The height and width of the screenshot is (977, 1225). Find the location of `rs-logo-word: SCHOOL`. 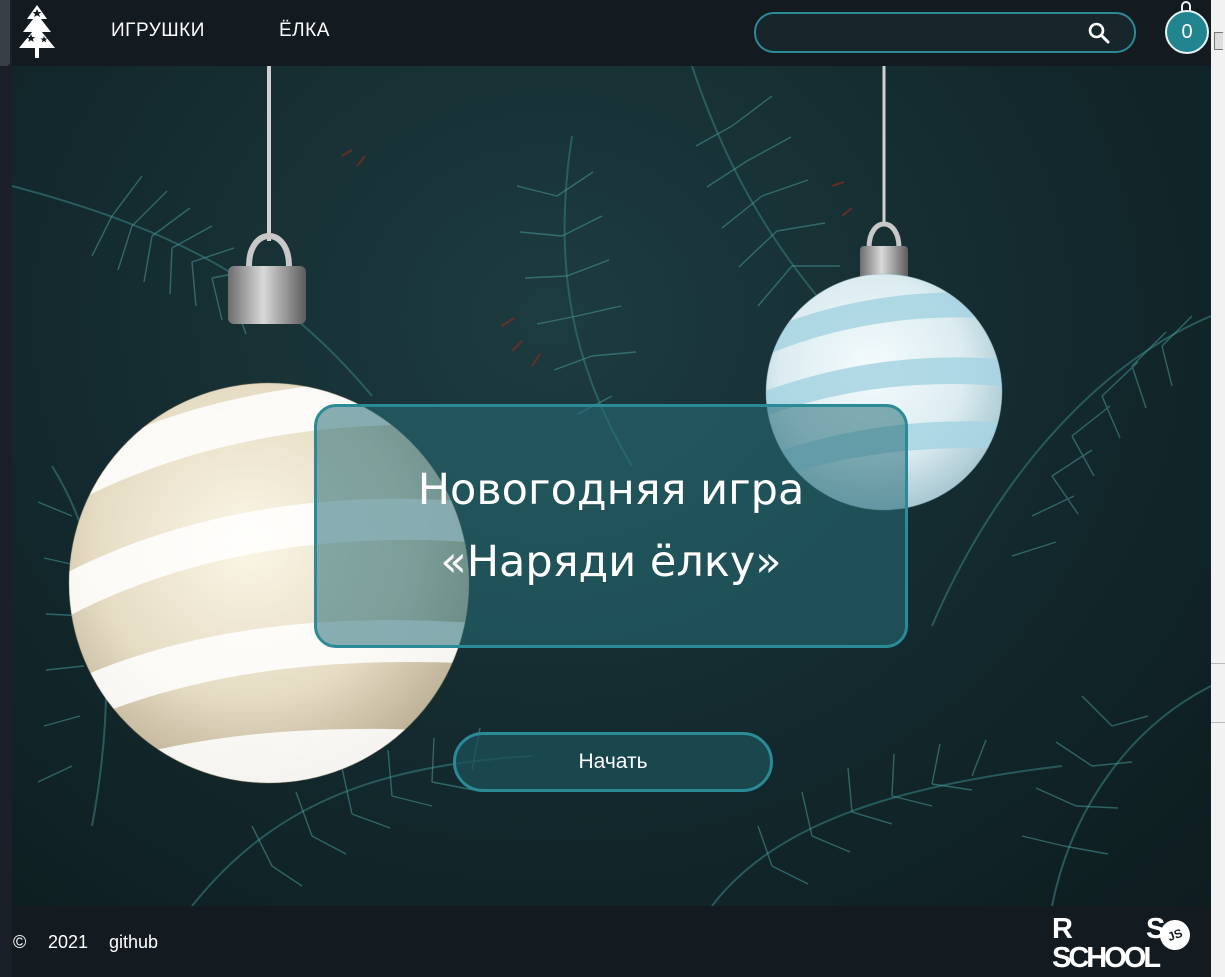

rs-logo-word: SCHOOL is located at coordinates (1106, 958).